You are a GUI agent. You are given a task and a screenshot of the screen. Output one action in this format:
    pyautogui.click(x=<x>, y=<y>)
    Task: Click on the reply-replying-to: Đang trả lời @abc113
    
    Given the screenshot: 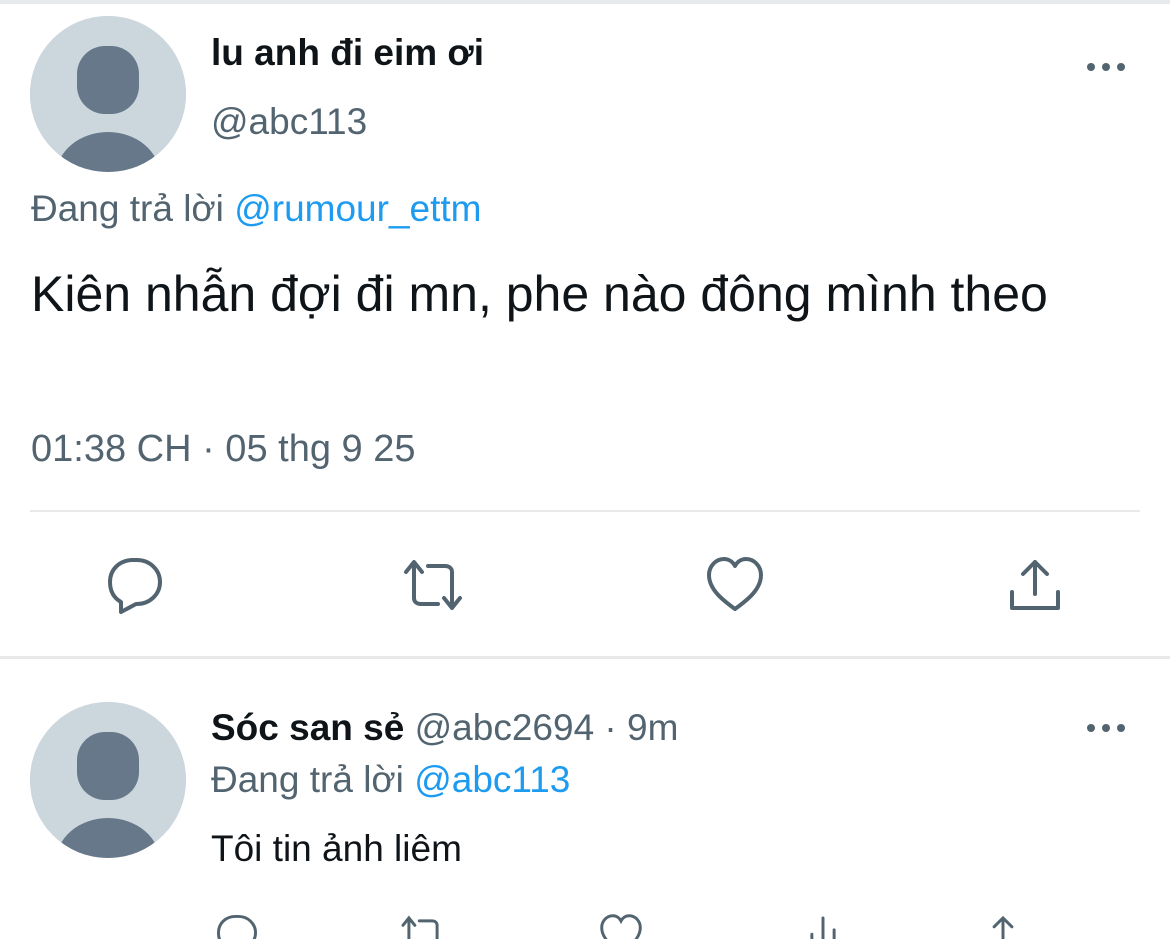 What is the action you would take?
    pyautogui.click(x=390, y=780)
    